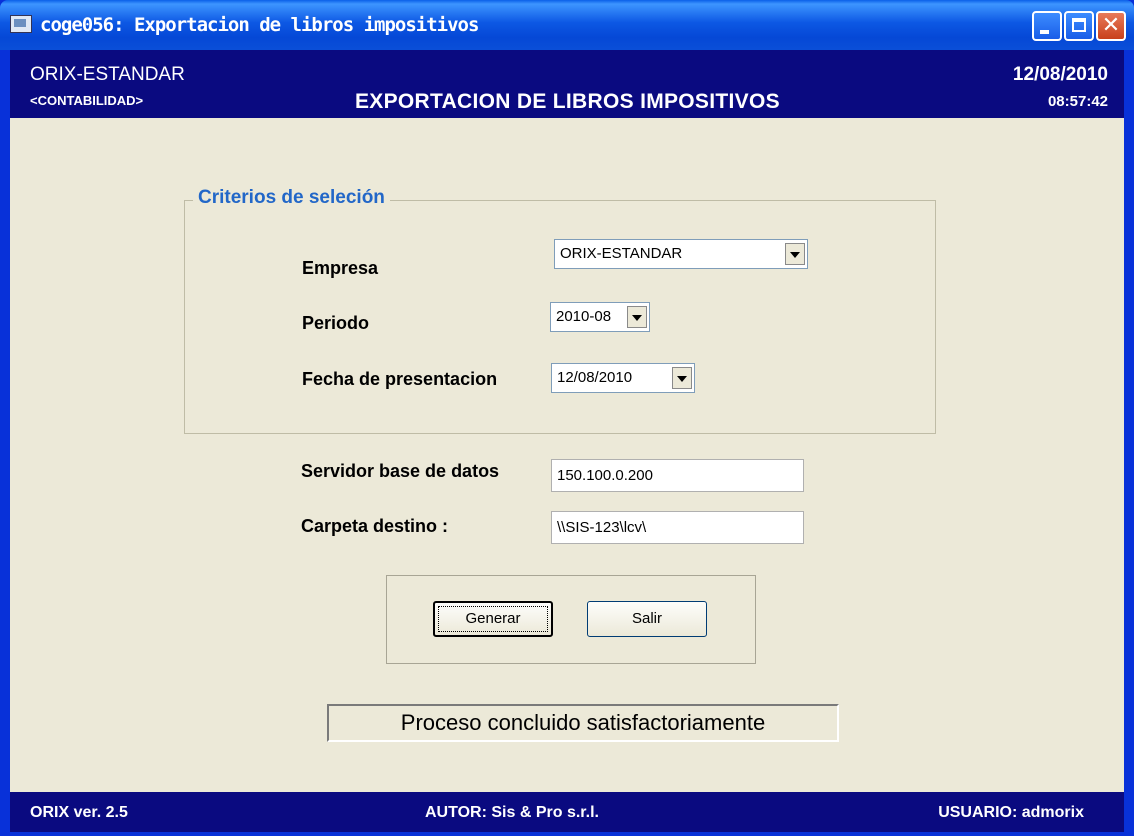 The width and height of the screenshot is (1134, 836). What do you see at coordinates (87, 100) in the screenshot?
I see `module-name: <CONTABILIDAD>` at bounding box center [87, 100].